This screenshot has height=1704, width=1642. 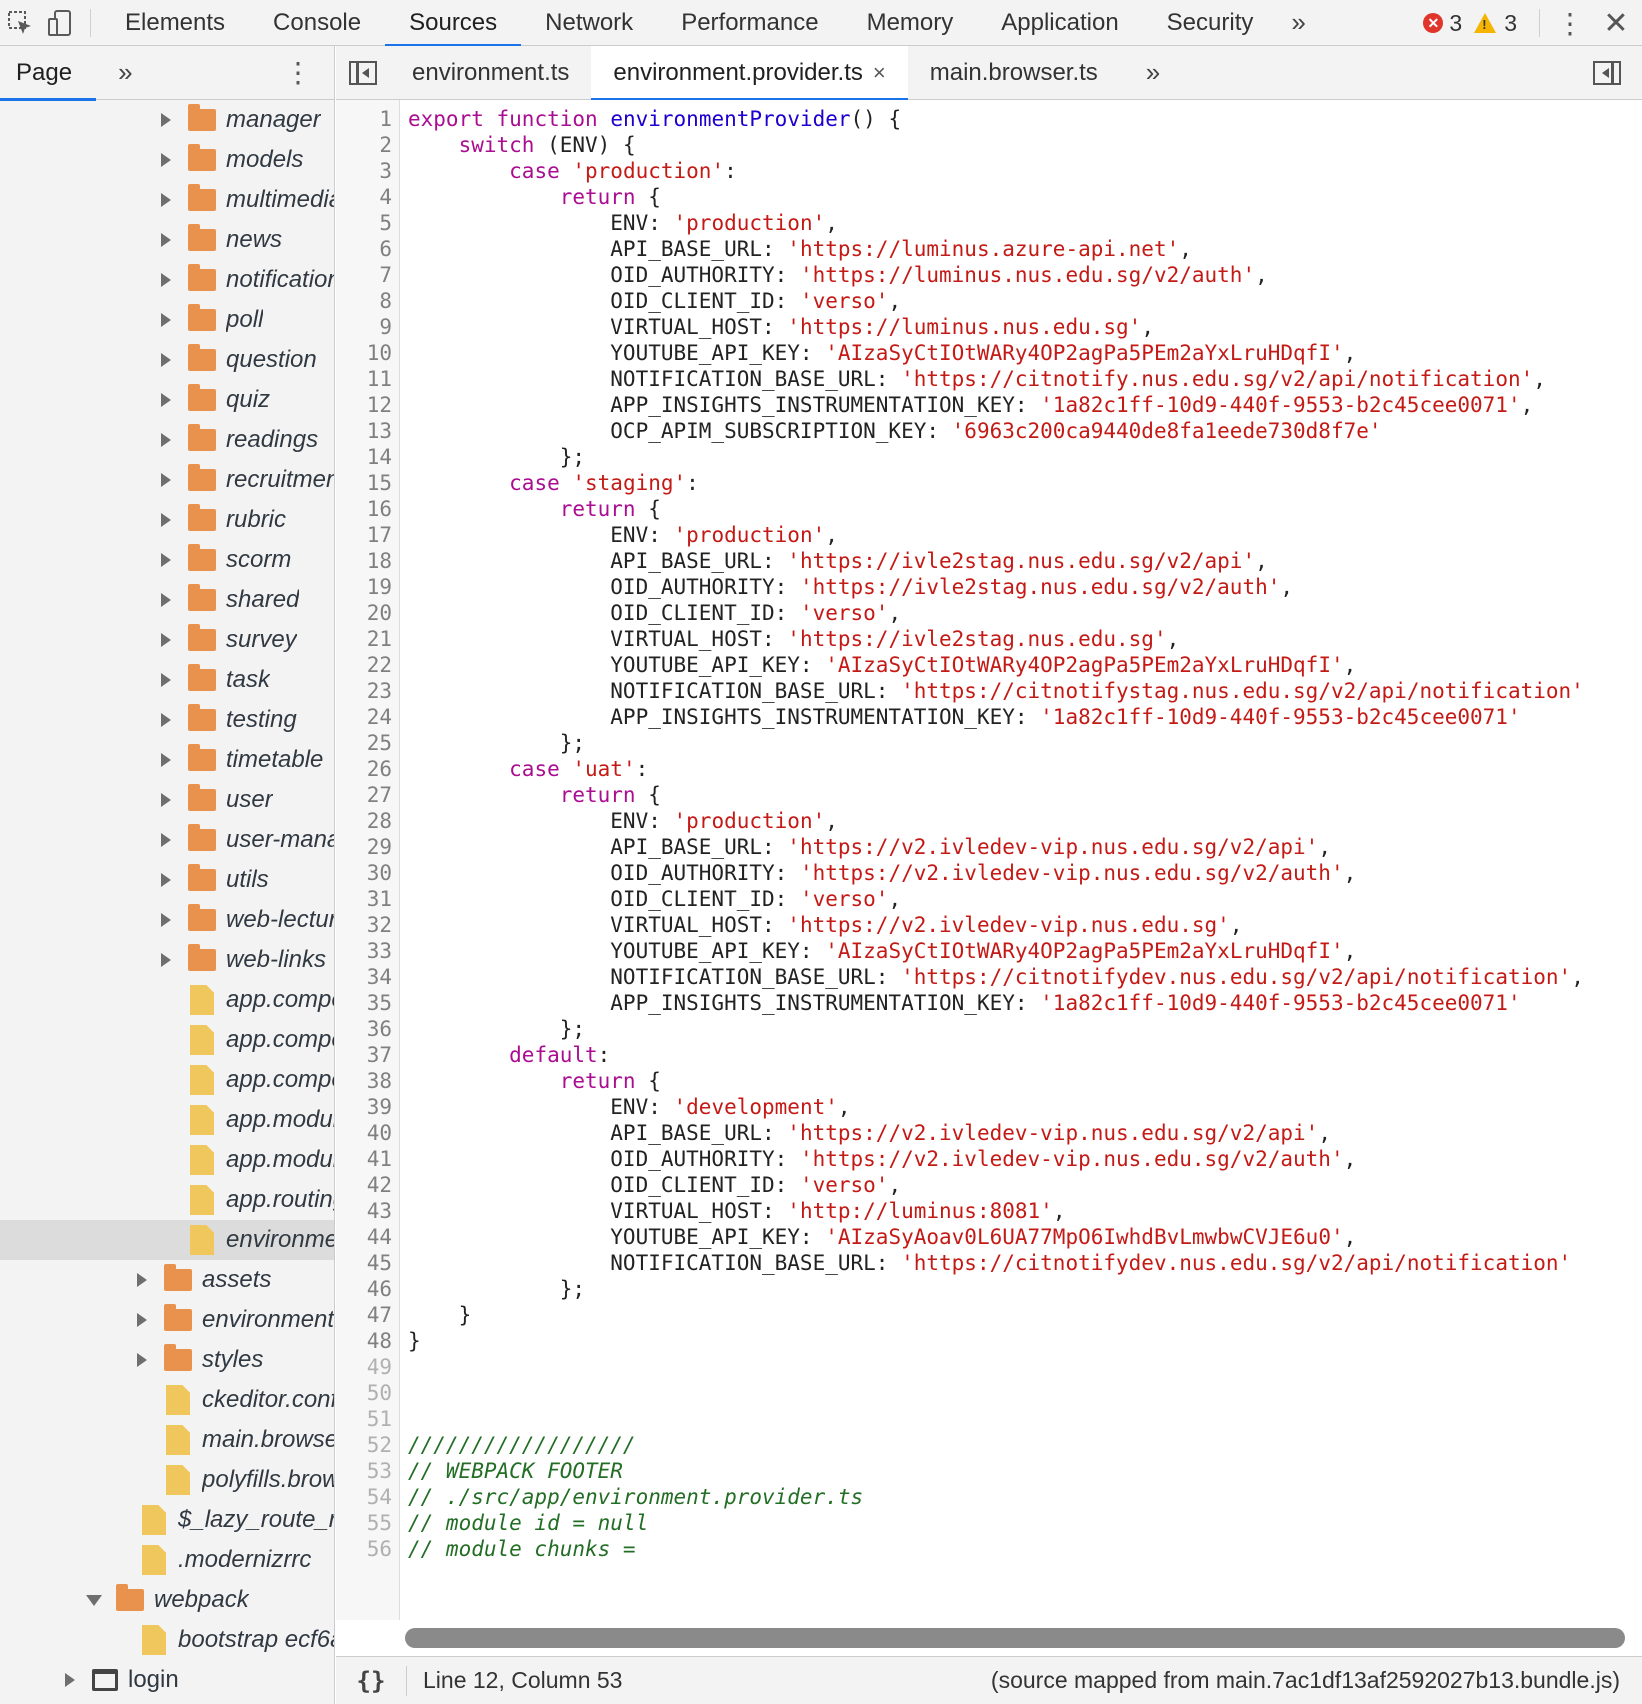 What do you see at coordinates (167, 880) in the screenshot?
I see `tree-folder: utils` at bounding box center [167, 880].